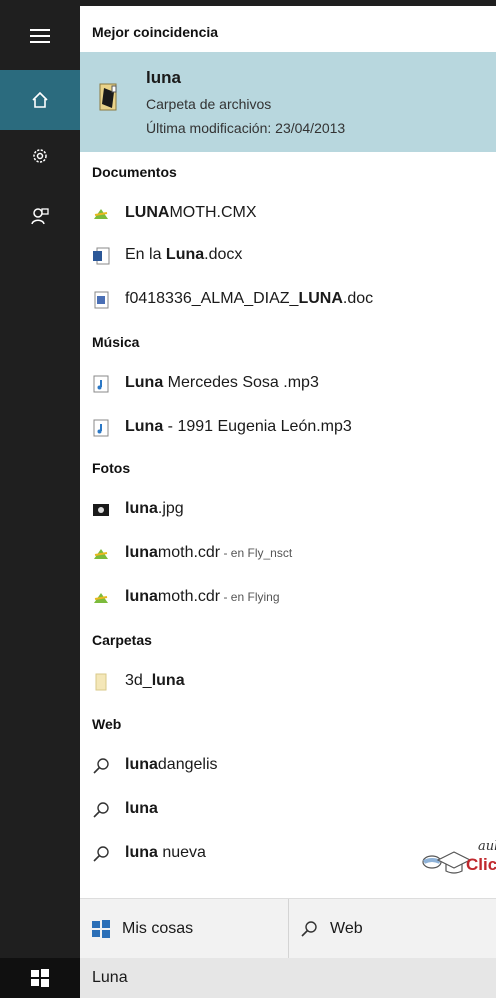  I want to click on result-location: - en Flying, so click(250, 597).